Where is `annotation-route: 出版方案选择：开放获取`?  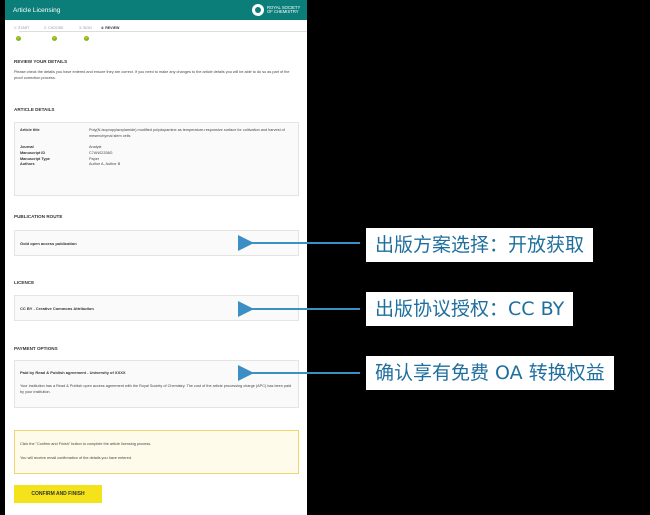 annotation-route: 出版方案选择：开放获取 is located at coordinates (480, 245).